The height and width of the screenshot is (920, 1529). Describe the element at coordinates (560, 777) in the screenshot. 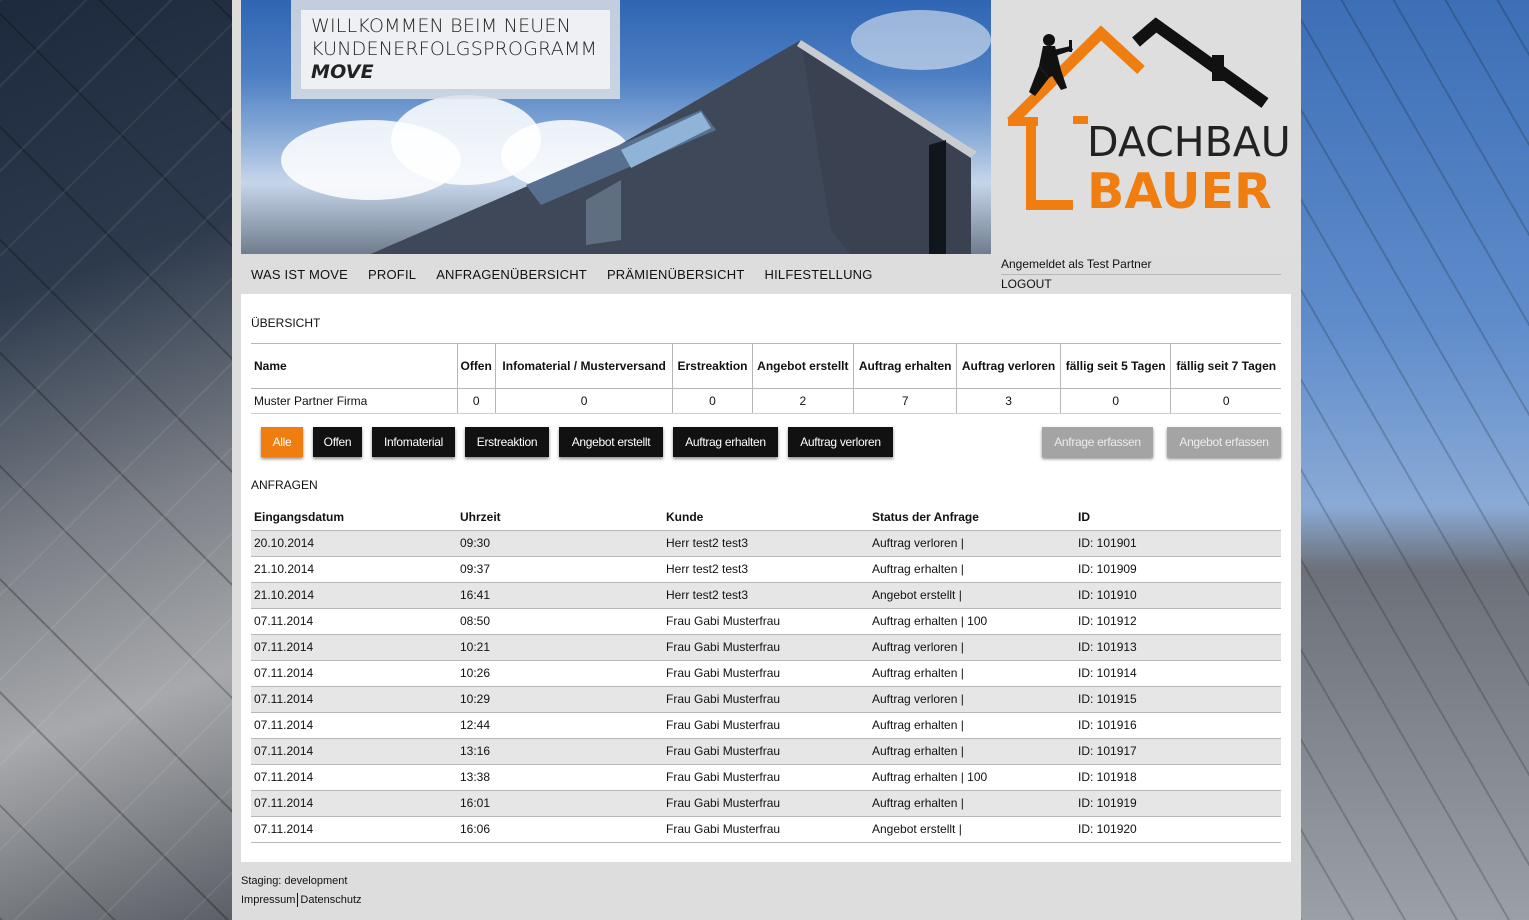

I see `table-cell: 13:38` at that location.